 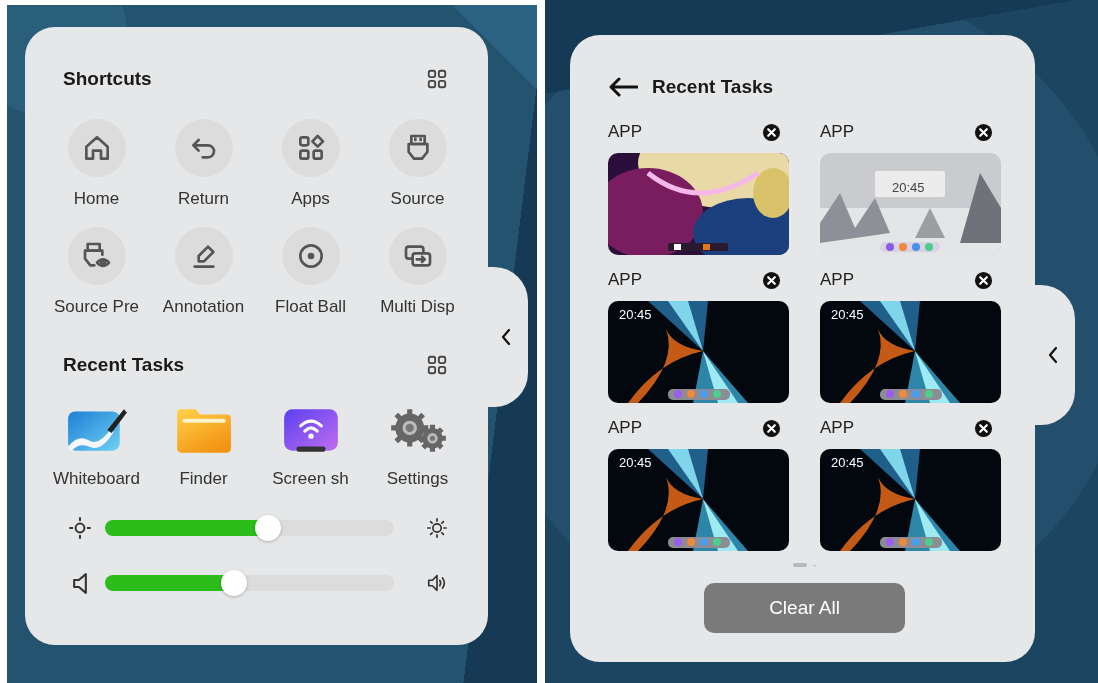 I want to click on shortcut-label: Source, so click(x=417, y=199).